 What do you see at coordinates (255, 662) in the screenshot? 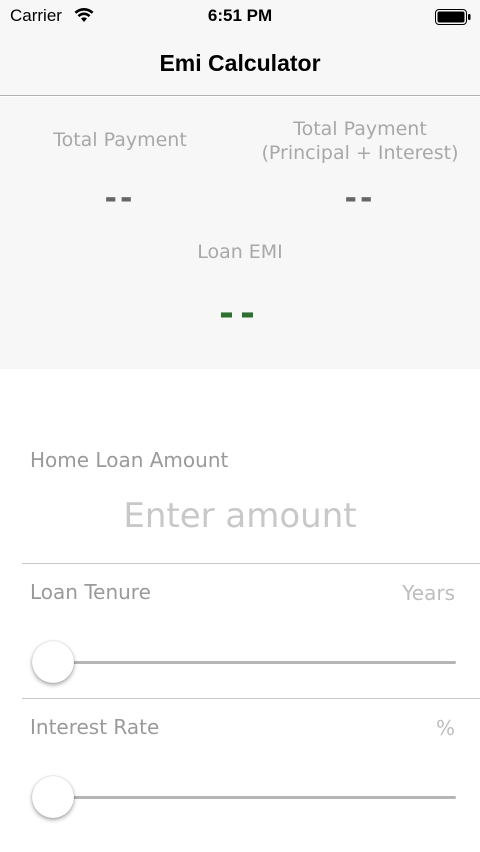
I see `loan-tenure-slider-track` at bounding box center [255, 662].